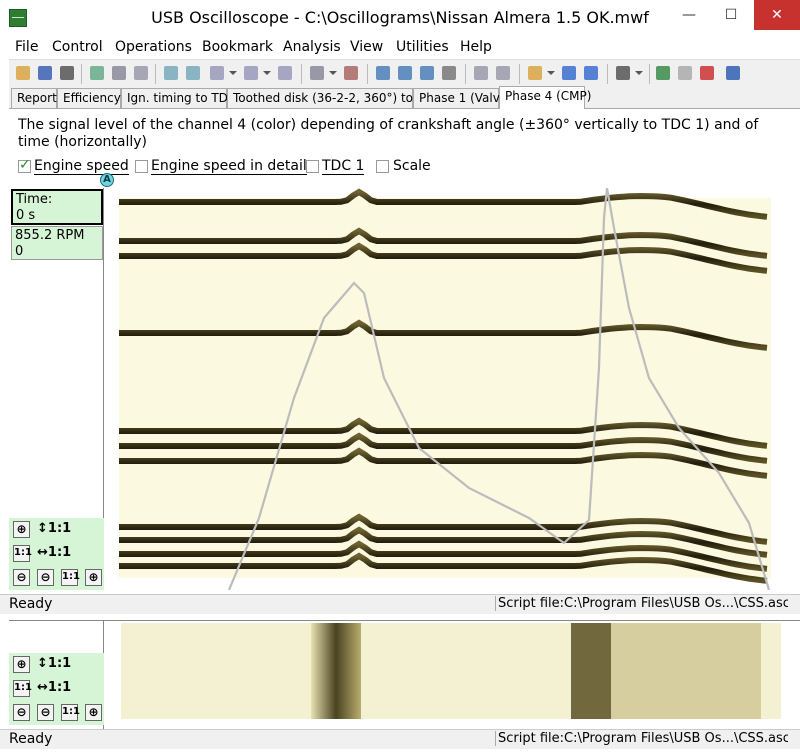  I want to click on background-plot, so click(451, 671).